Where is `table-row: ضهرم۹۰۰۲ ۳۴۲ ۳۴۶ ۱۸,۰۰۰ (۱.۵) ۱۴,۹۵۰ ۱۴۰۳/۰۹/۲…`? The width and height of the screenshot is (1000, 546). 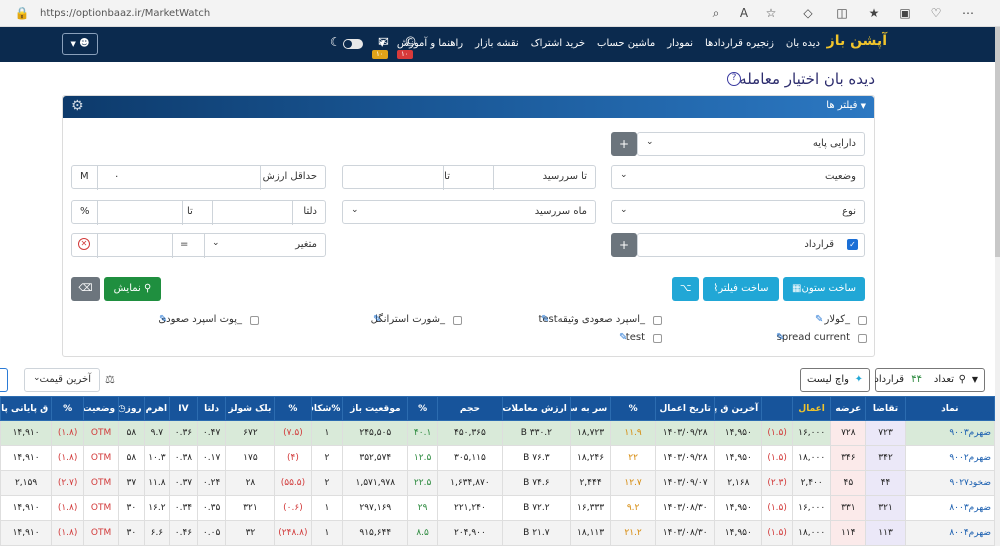 table-row: ضهرم۹۰۰۲ ۳۴۲ ۳۴۶ ۱۸,۰۰۰ (۱.۵) ۱۴,۹۵۰ ۱۴۰۳/۰۹/۲… is located at coordinates (498, 458).